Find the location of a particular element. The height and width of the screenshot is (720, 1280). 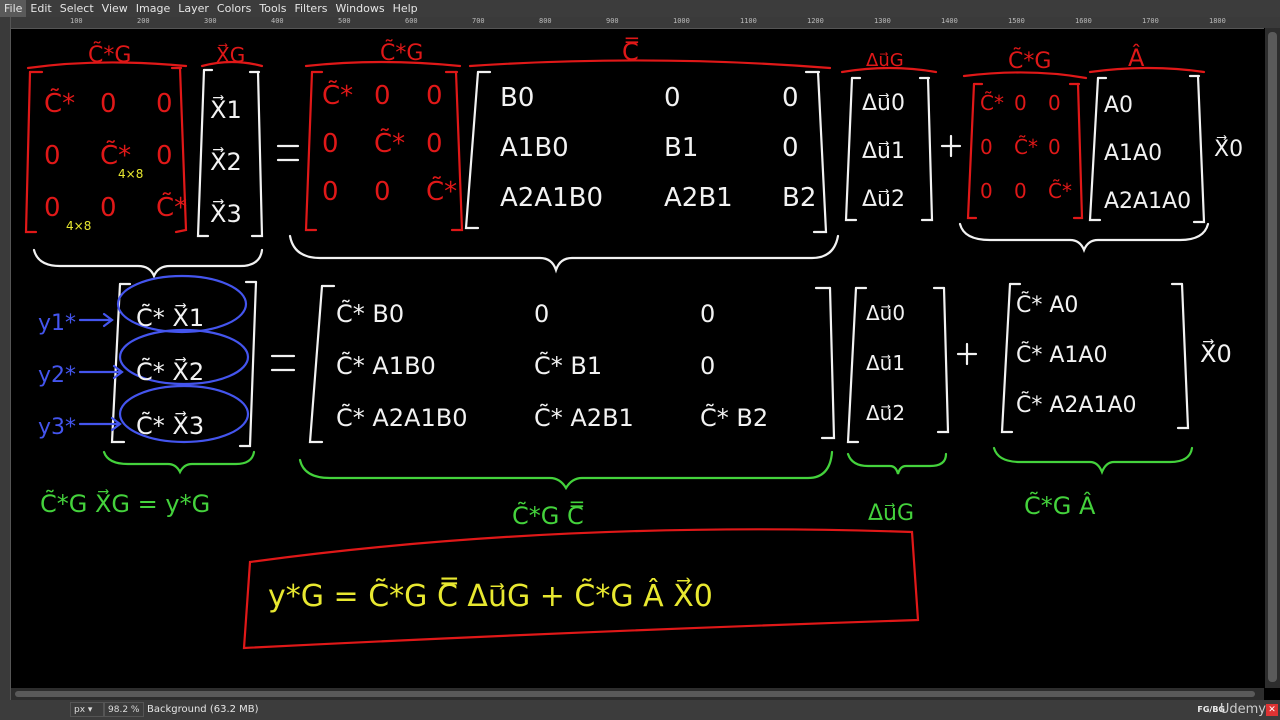

zoom-select: 98.2 % is located at coordinates (124, 709).